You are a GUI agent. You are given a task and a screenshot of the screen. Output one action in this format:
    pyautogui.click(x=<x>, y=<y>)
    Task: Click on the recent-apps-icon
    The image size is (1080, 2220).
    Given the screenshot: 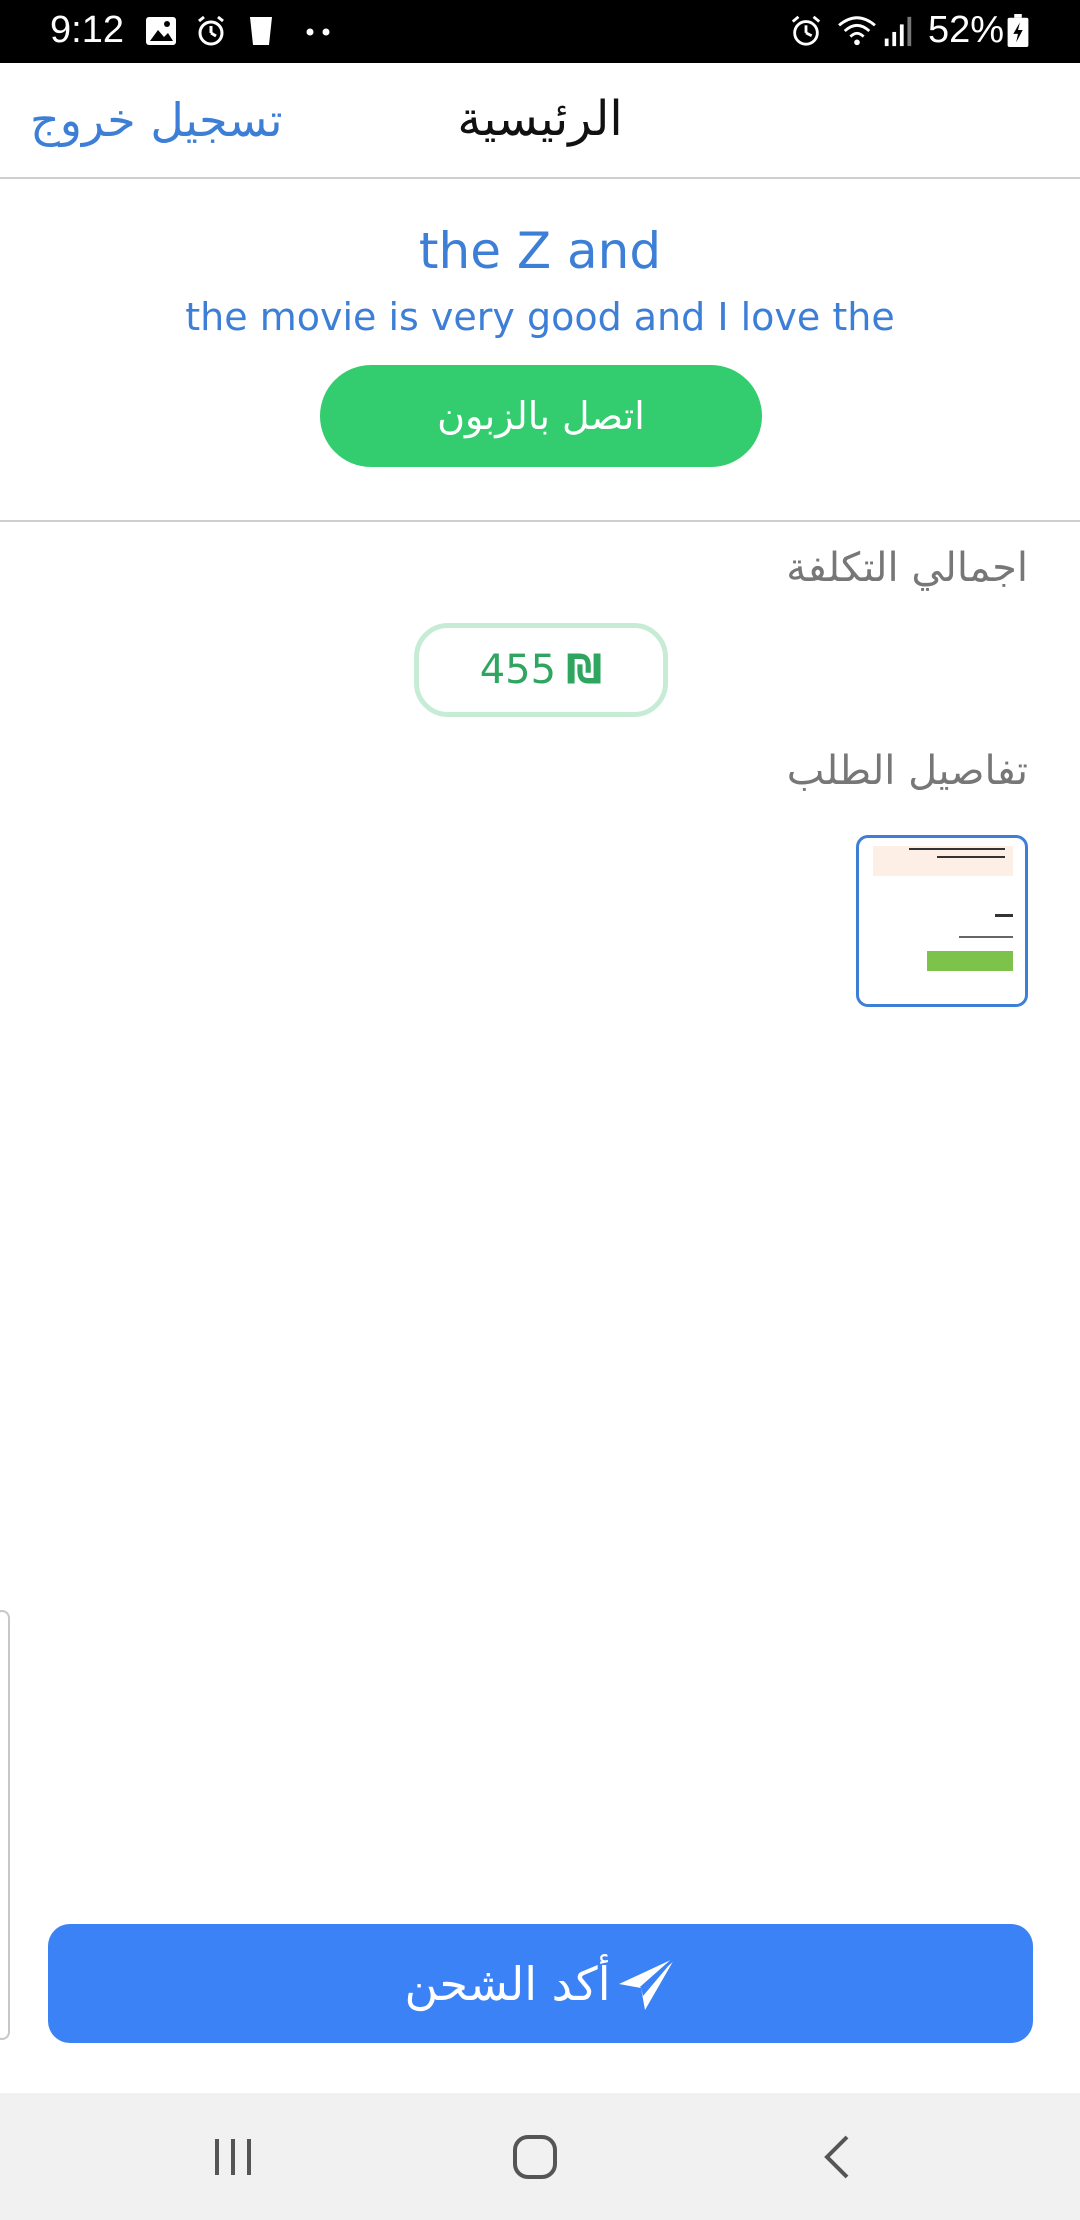 What is the action you would take?
    pyautogui.click(x=233, y=2157)
    